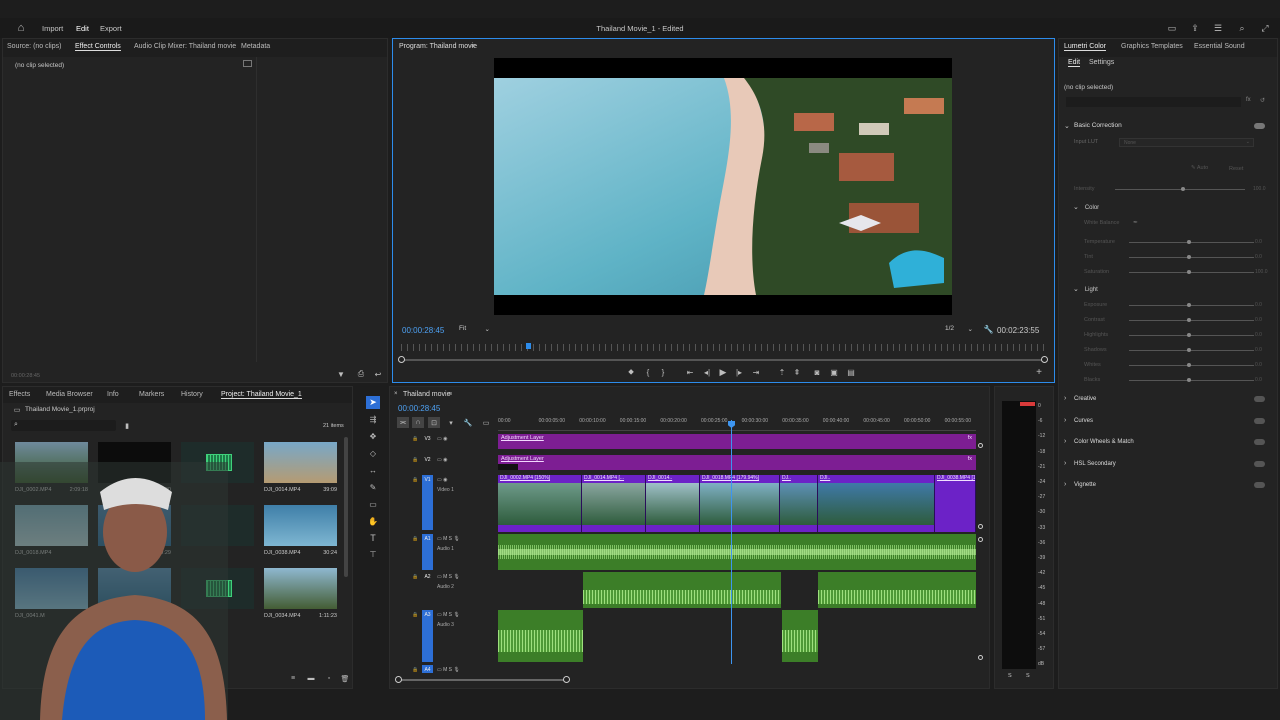 The image size is (1280, 720). Describe the element at coordinates (508, 467) in the screenshot. I see `black-video-clip` at that location.